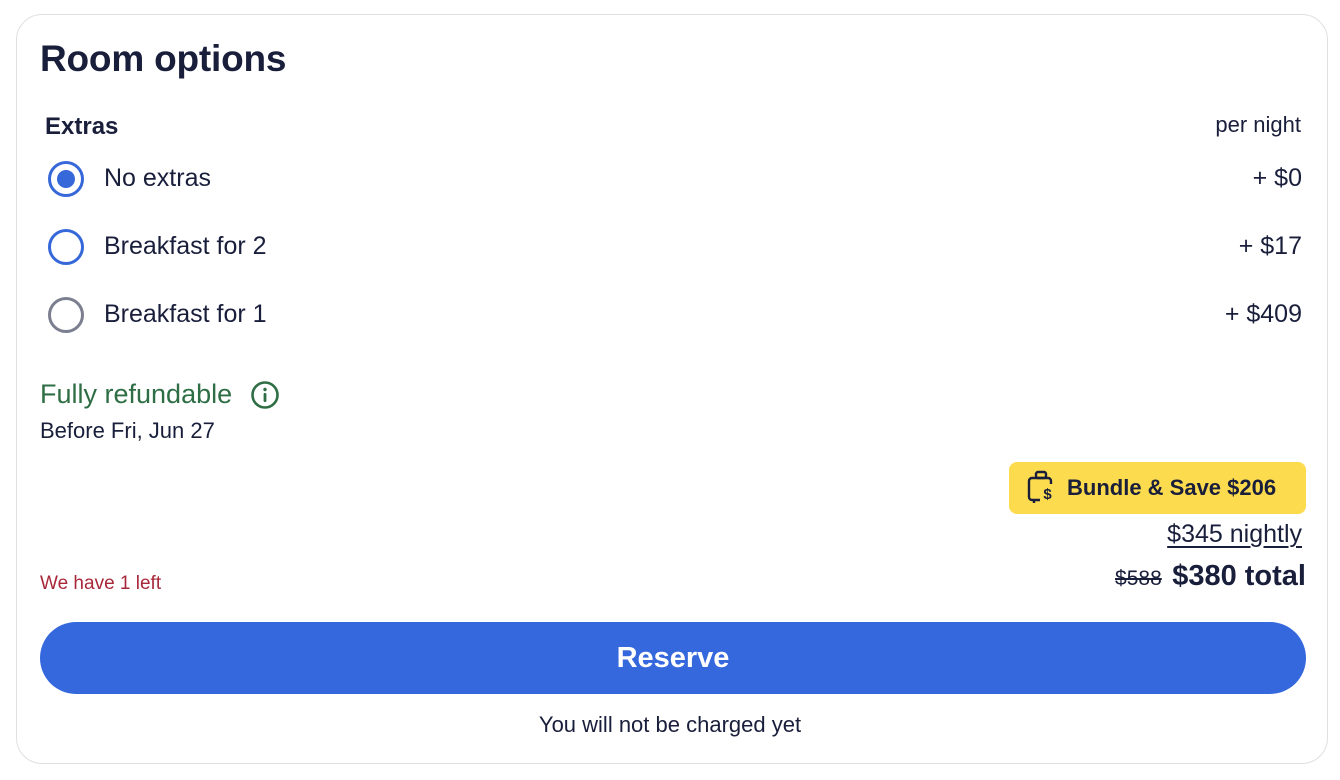  What do you see at coordinates (1138, 578) in the screenshot?
I see `original-total-price: $588` at bounding box center [1138, 578].